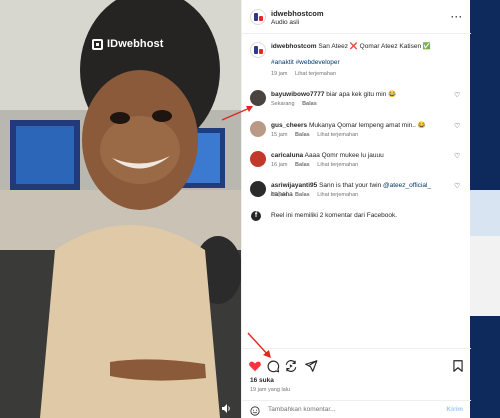 Image resolution: width=500 pixels, height=418 pixels. Describe the element at coordinates (356, 17) in the screenshot. I see `post-header: idwebhostcom Audio asli ···` at that location.